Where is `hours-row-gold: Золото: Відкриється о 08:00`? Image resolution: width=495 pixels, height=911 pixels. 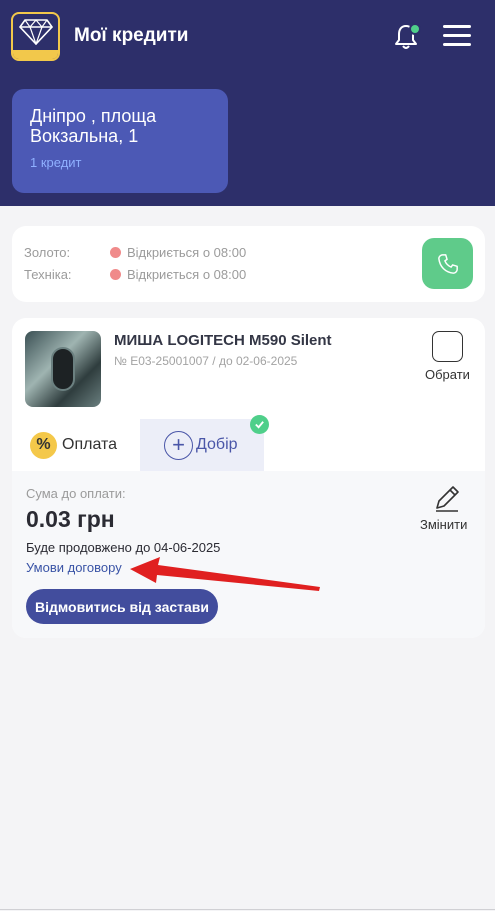 hours-row-gold: Золото: Відкриється о 08:00 is located at coordinates (135, 252).